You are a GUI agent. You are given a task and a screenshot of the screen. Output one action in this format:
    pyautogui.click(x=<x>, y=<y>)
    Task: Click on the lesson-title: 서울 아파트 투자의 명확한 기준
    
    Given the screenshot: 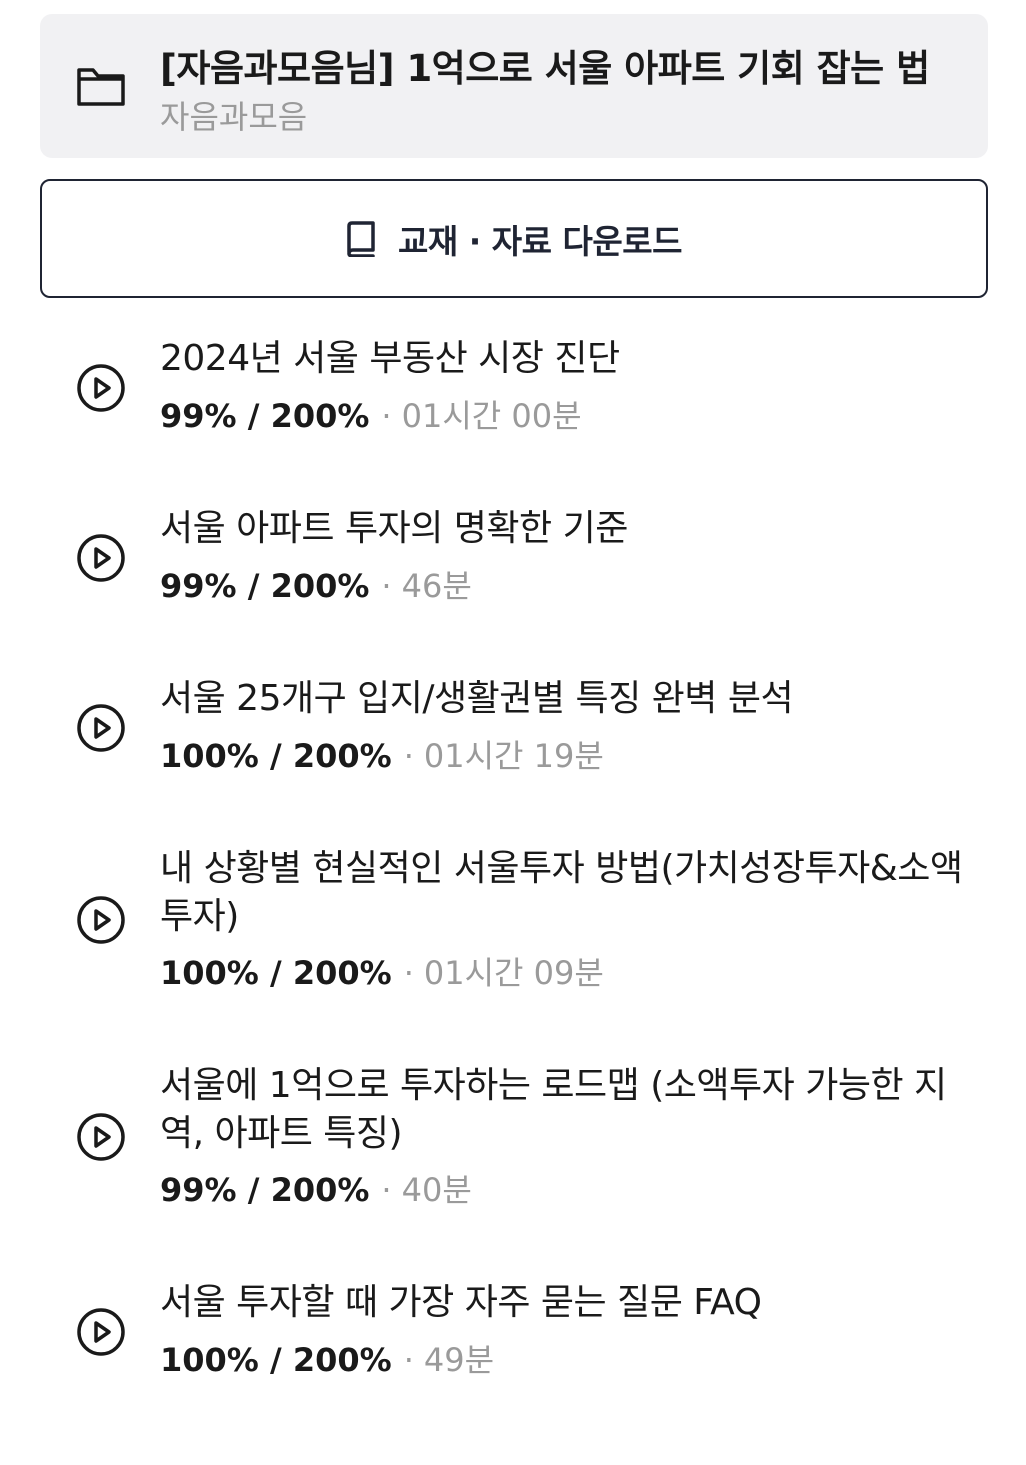 What is the action you would take?
    pyautogui.click(x=394, y=528)
    